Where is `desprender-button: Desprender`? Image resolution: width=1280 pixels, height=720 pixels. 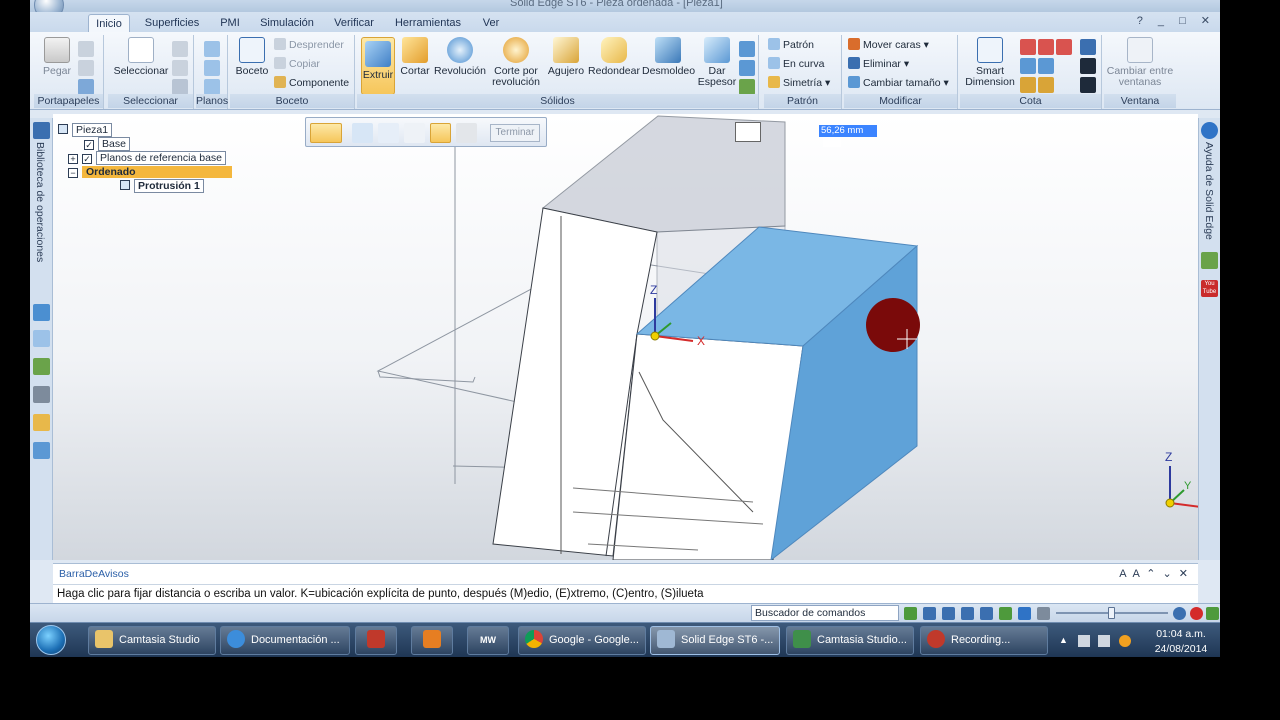 desprender-button: Desprender is located at coordinates (309, 45).